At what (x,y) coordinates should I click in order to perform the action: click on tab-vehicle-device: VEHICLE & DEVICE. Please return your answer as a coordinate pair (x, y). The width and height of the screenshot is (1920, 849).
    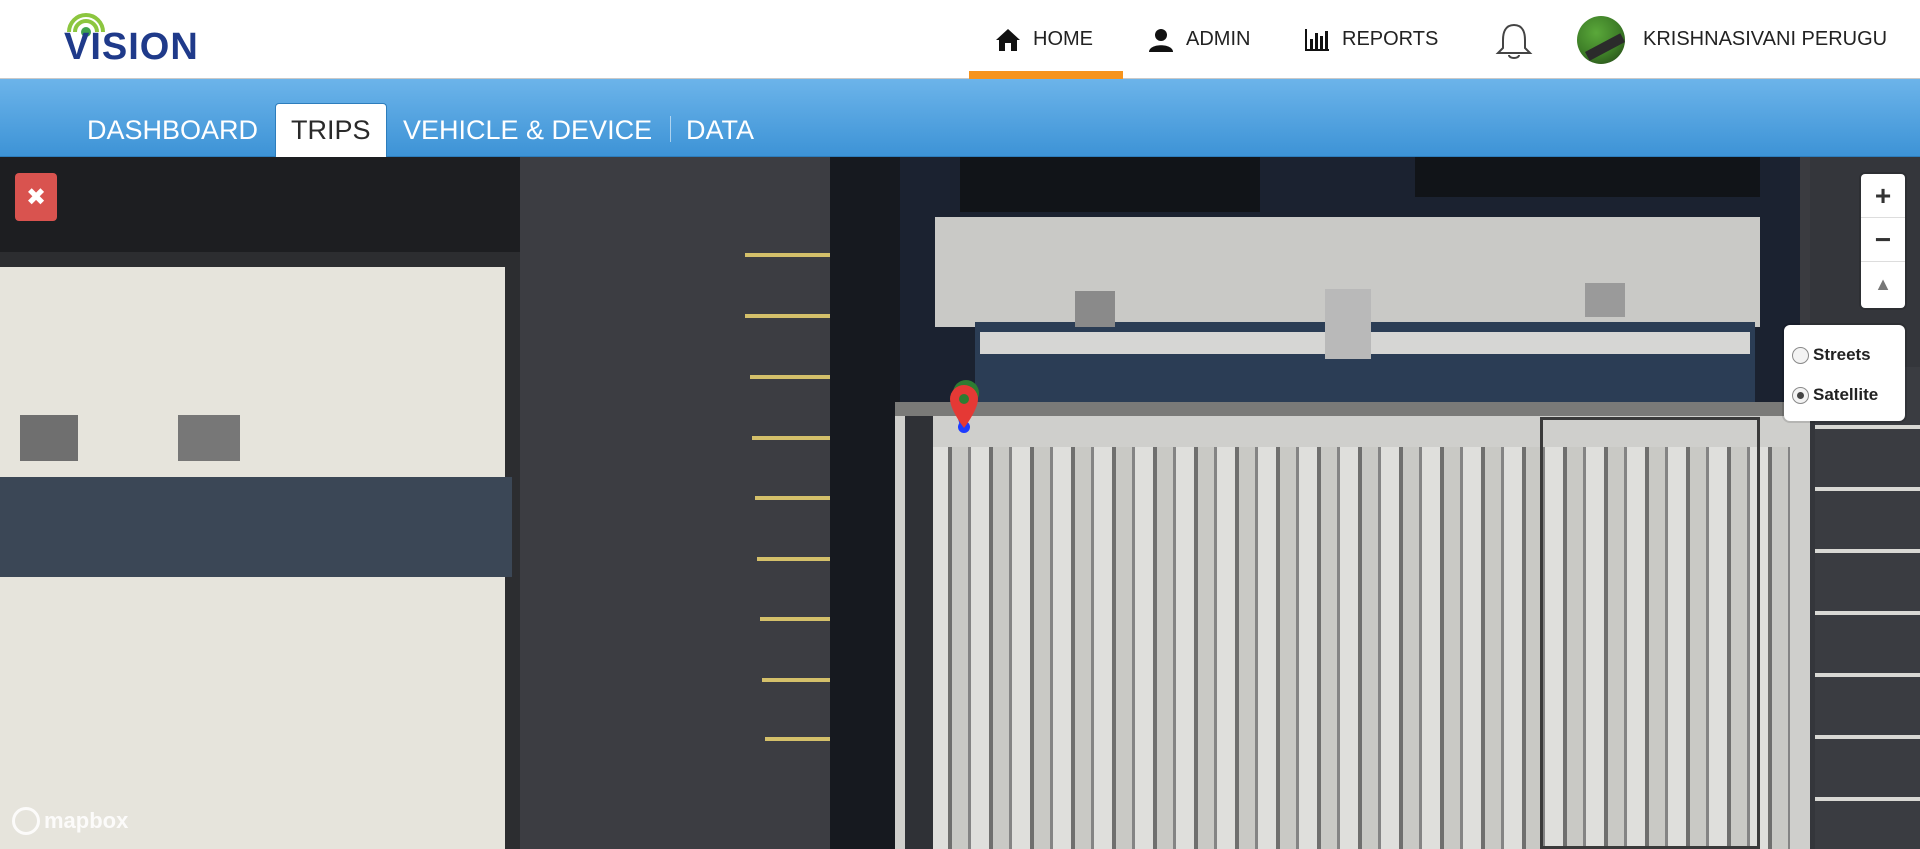
    Looking at the image, I should click on (527, 130).